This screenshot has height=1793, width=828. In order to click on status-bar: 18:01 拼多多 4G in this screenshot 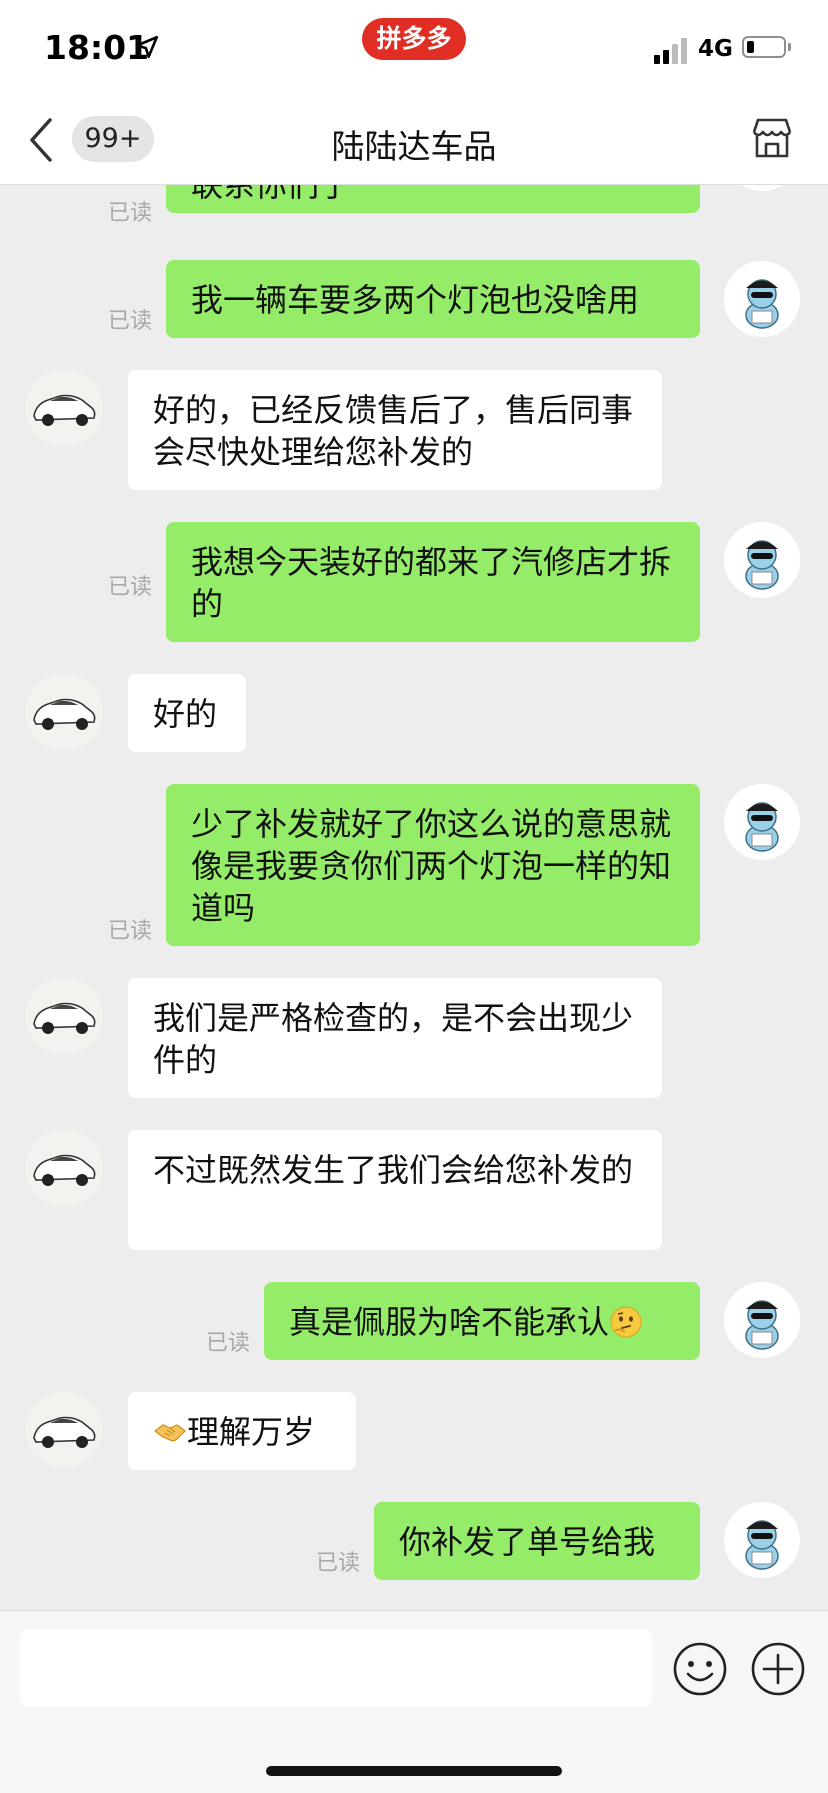, I will do `click(414, 48)`.